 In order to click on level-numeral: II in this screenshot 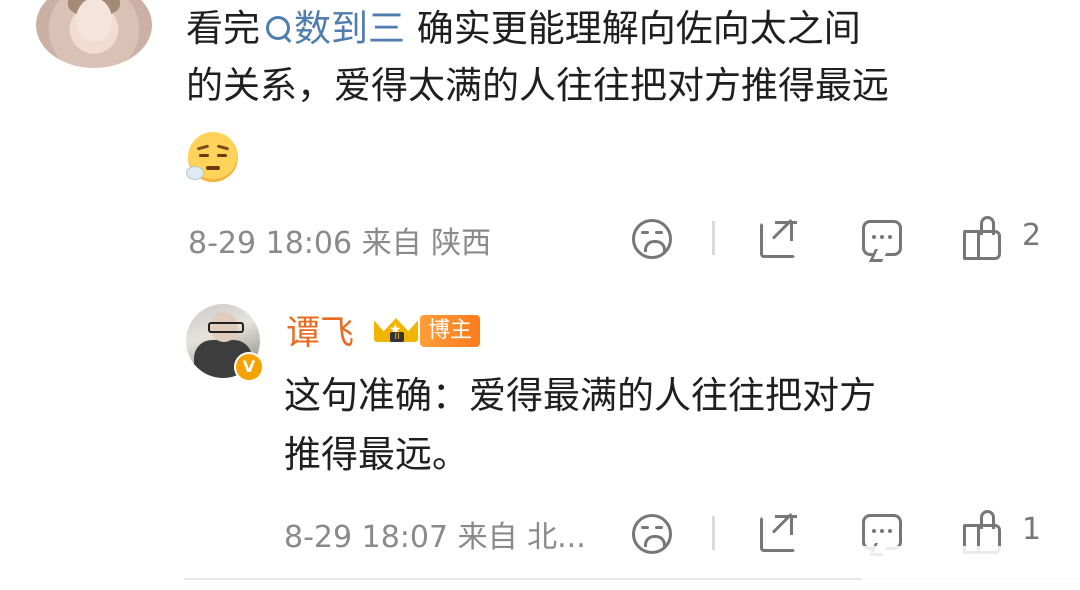, I will do `click(397, 337)`.